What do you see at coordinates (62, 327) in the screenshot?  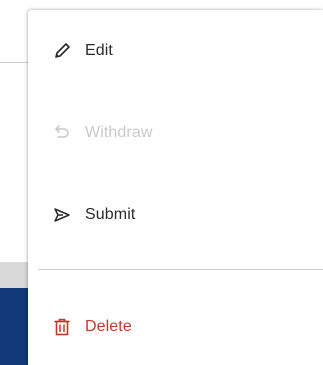 I see `trash-icon` at bounding box center [62, 327].